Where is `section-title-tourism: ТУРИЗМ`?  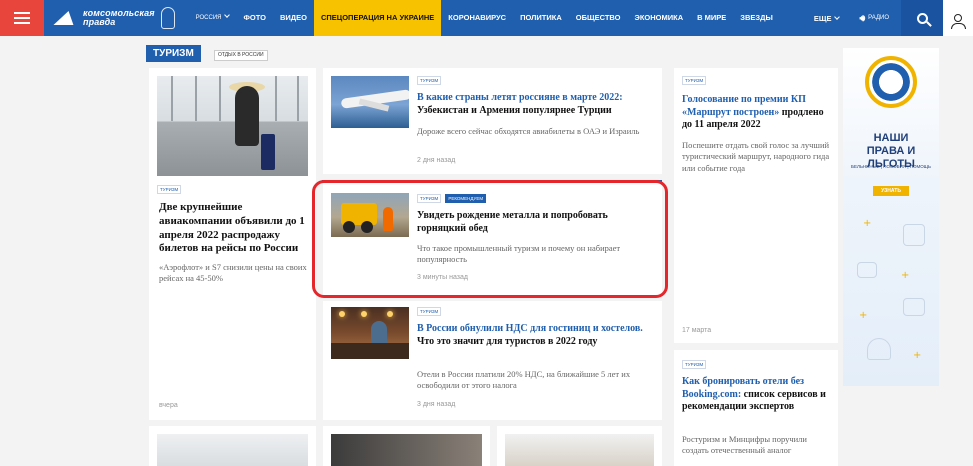
section-title-tourism: ТУРИЗМ is located at coordinates (173, 53).